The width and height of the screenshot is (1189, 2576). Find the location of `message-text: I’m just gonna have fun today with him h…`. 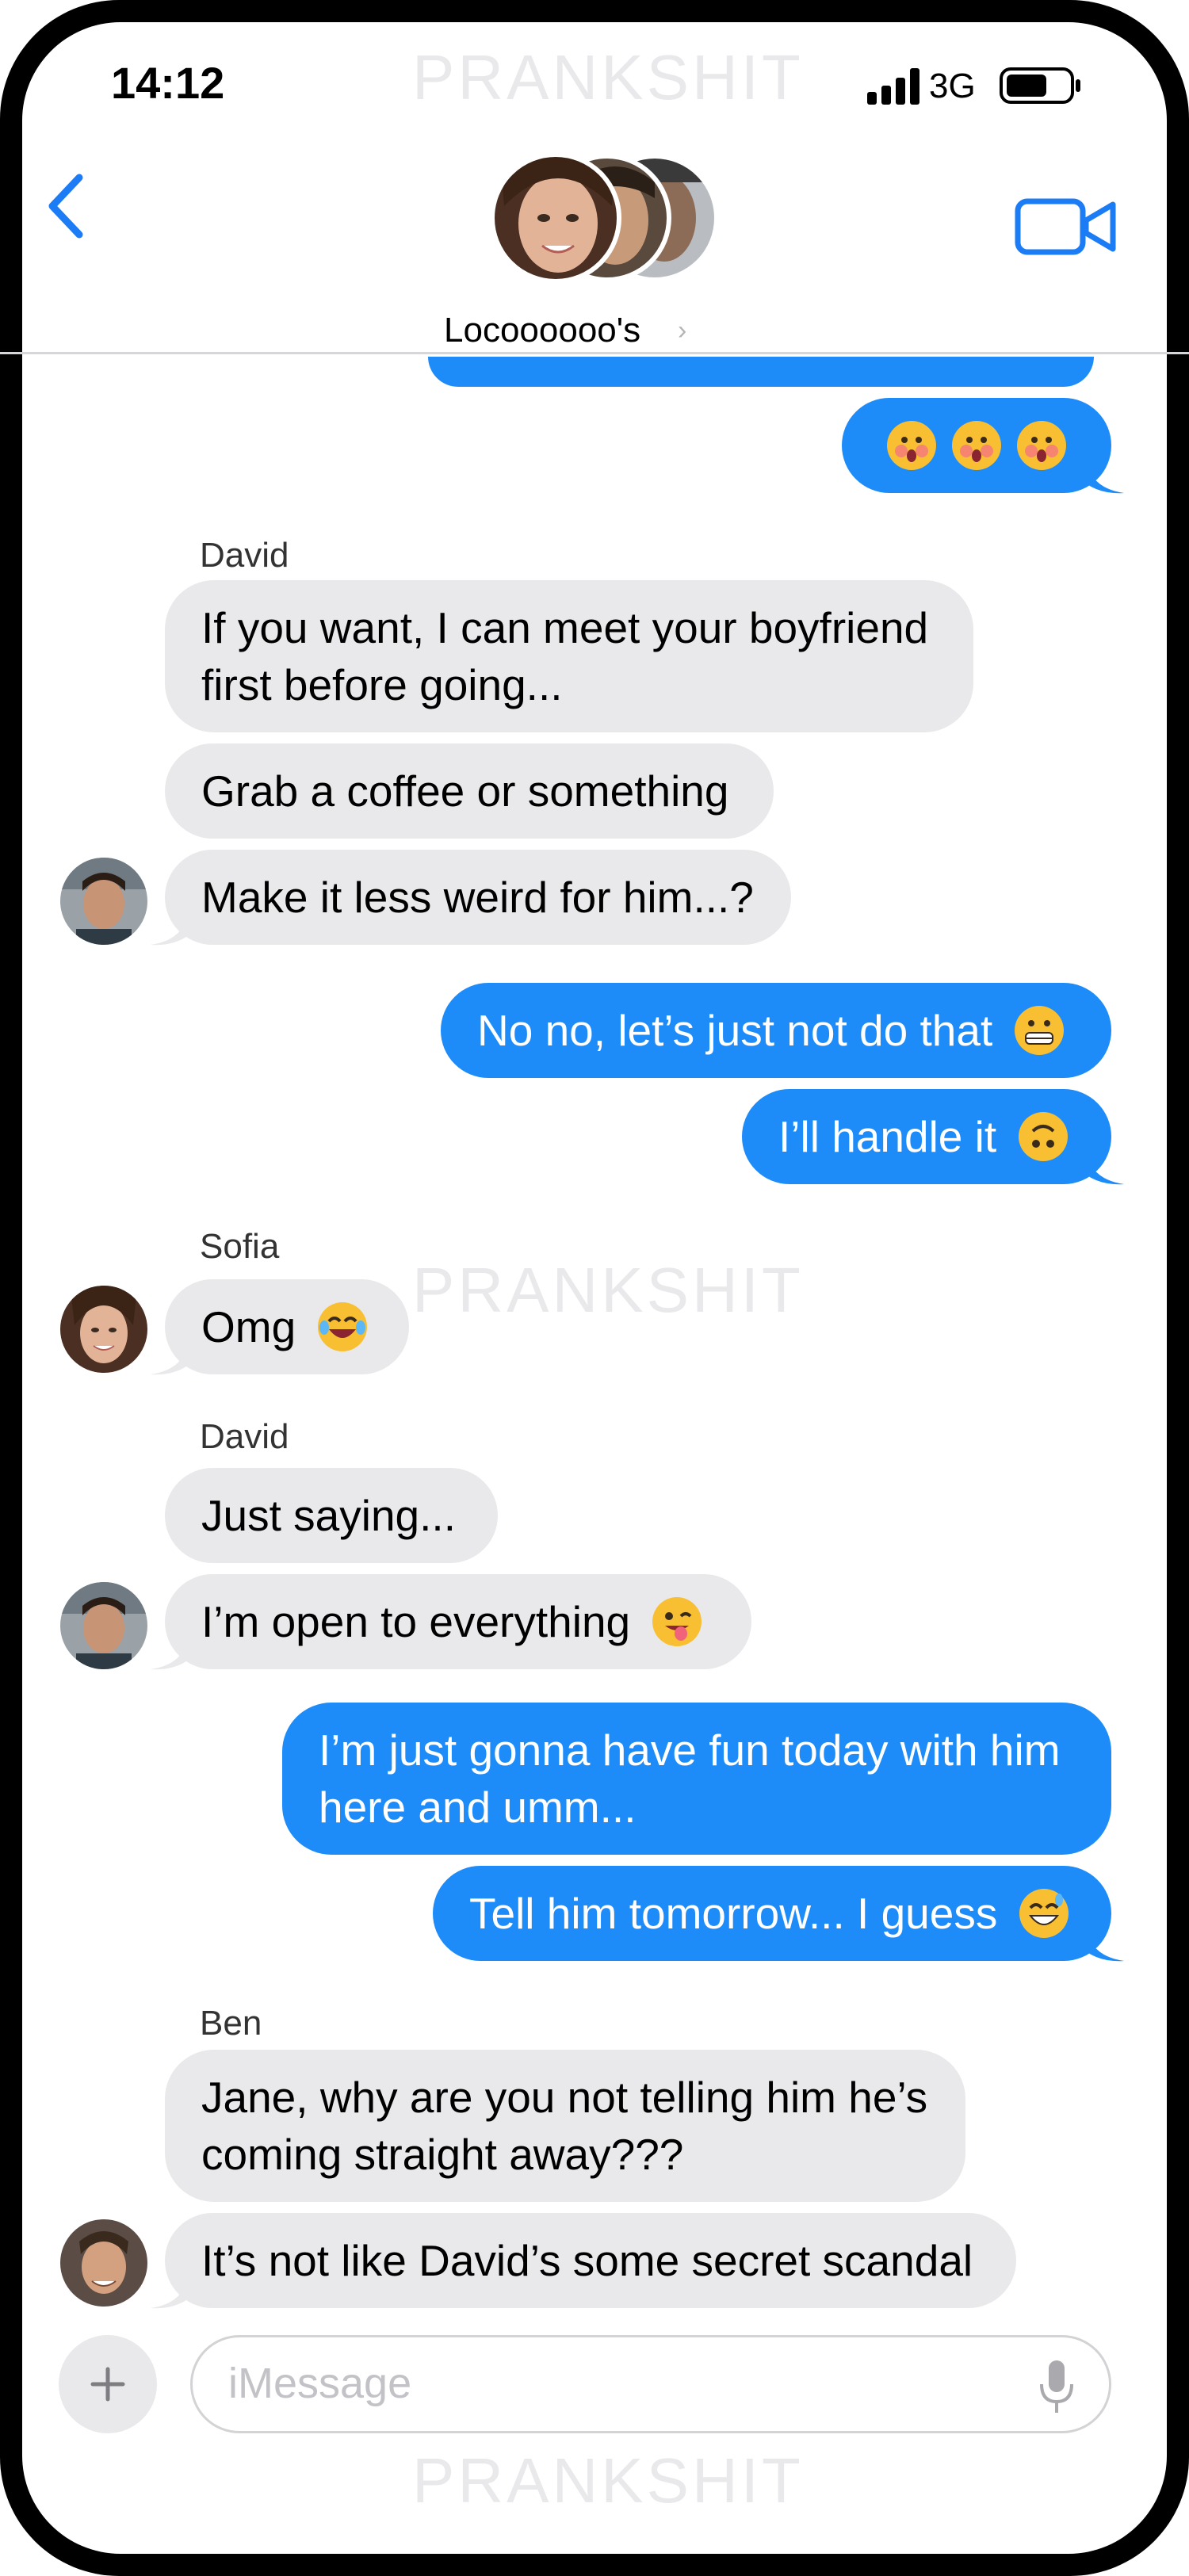

message-text: I’m just gonna have fun today with him h… is located at coordinates (690, 1779).